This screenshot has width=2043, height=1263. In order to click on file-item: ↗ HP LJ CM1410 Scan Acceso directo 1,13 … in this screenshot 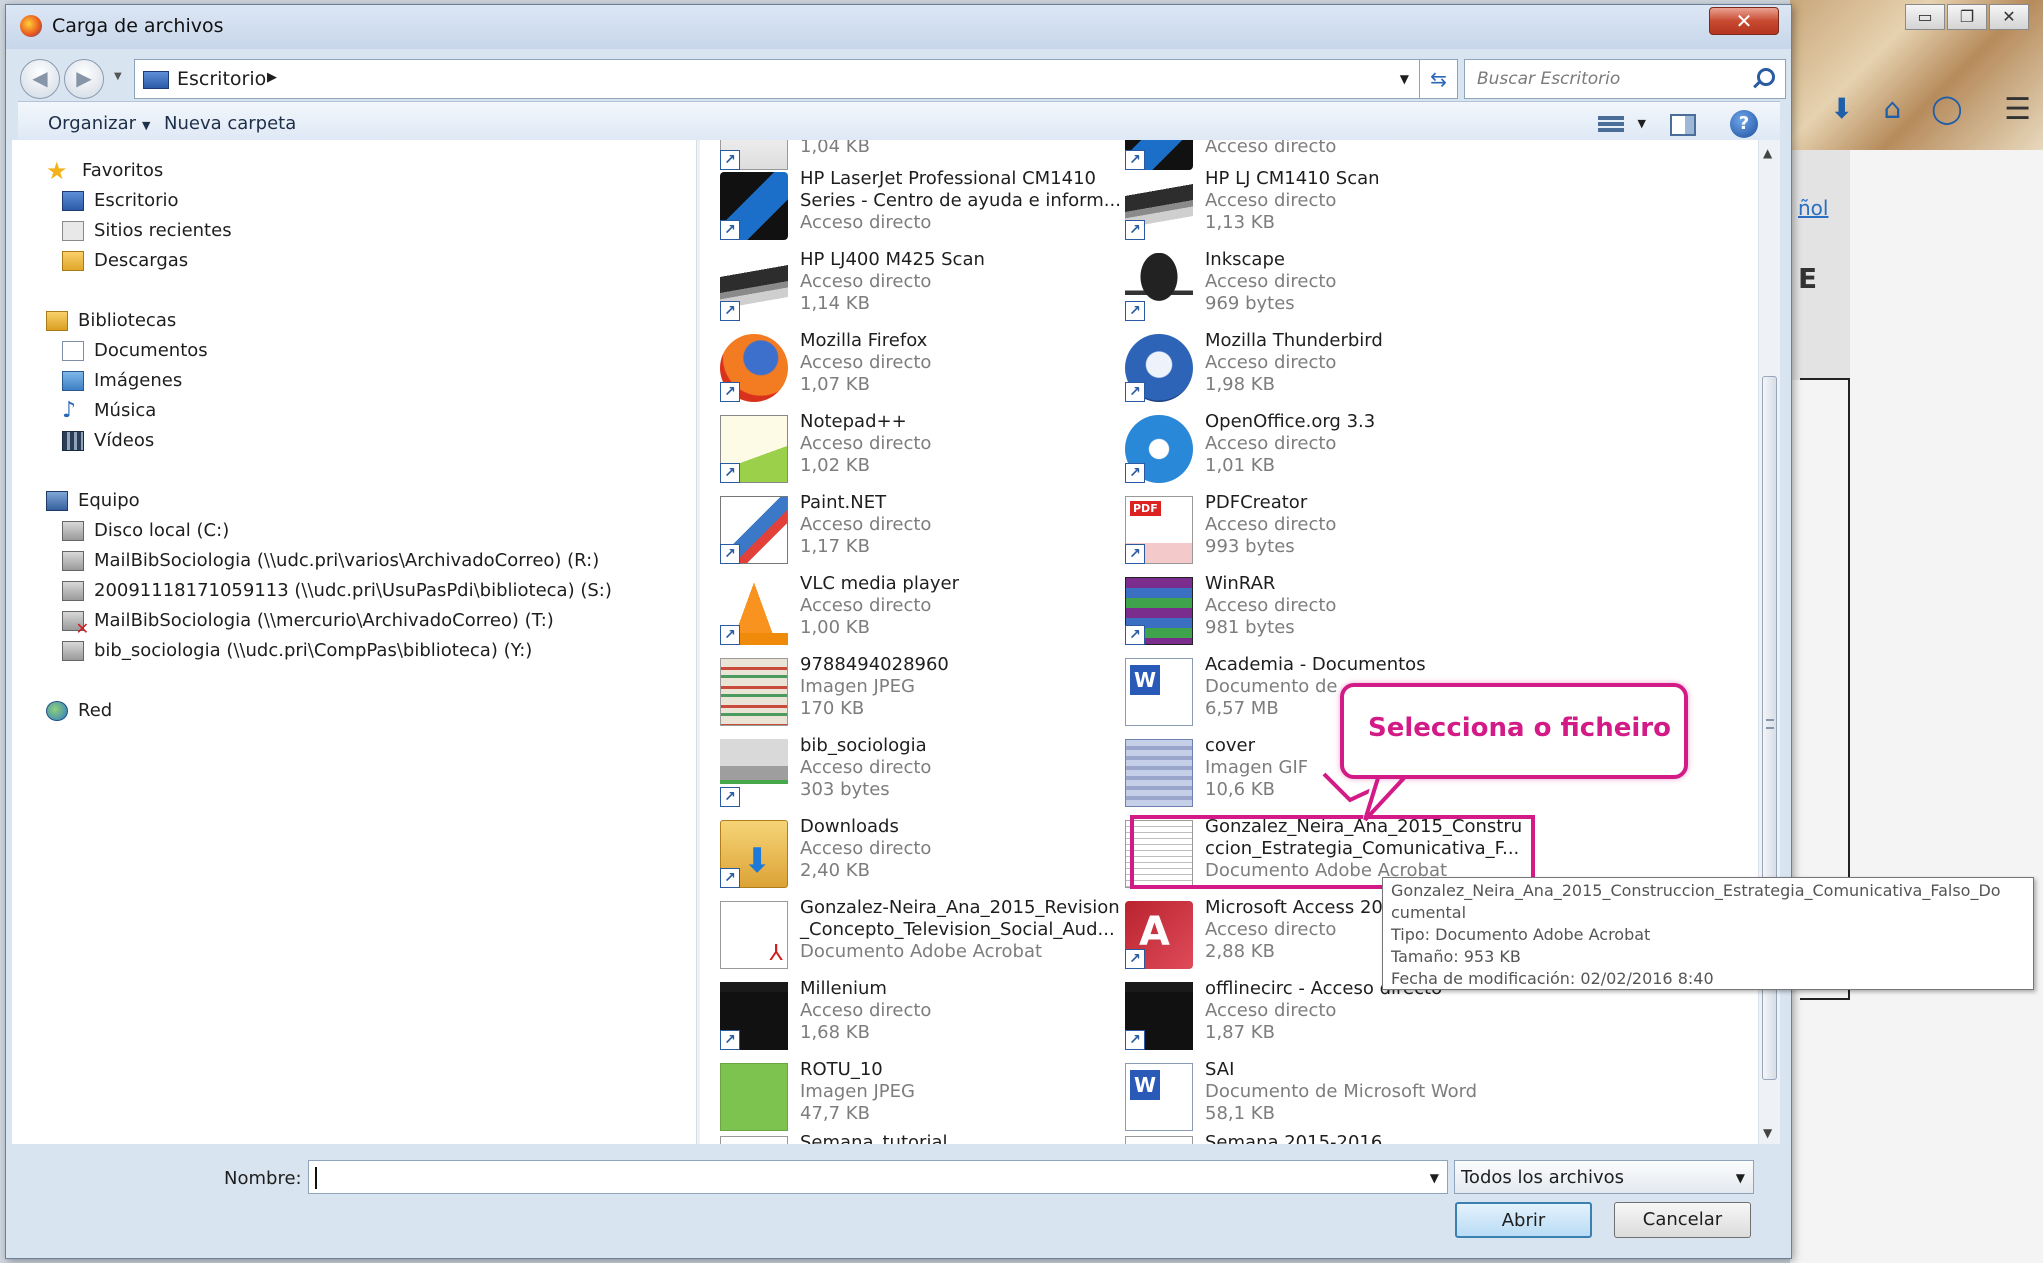, I will do `click(1315, 208)`.